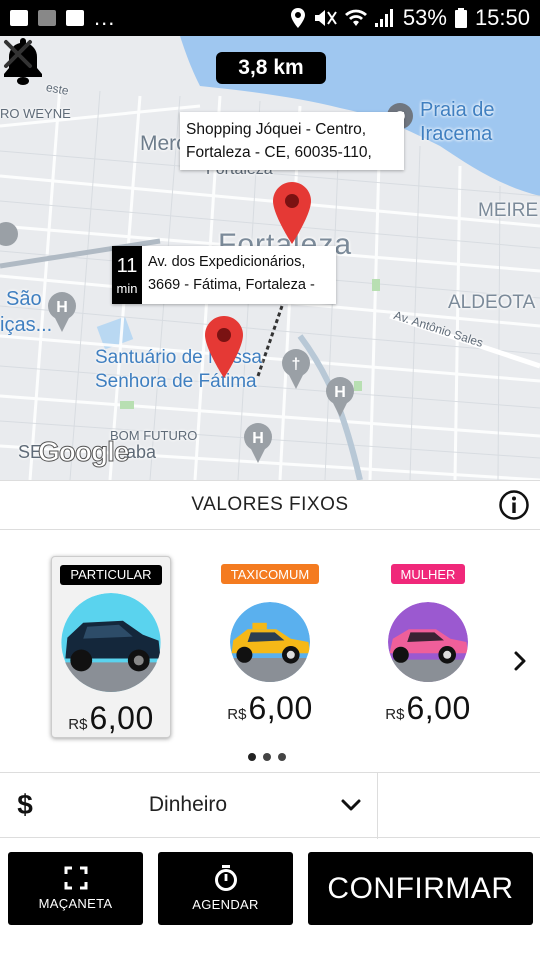 The width and height of the screenshot is (540, 960). I want to click on eta-value: 11, so click(127, 265).